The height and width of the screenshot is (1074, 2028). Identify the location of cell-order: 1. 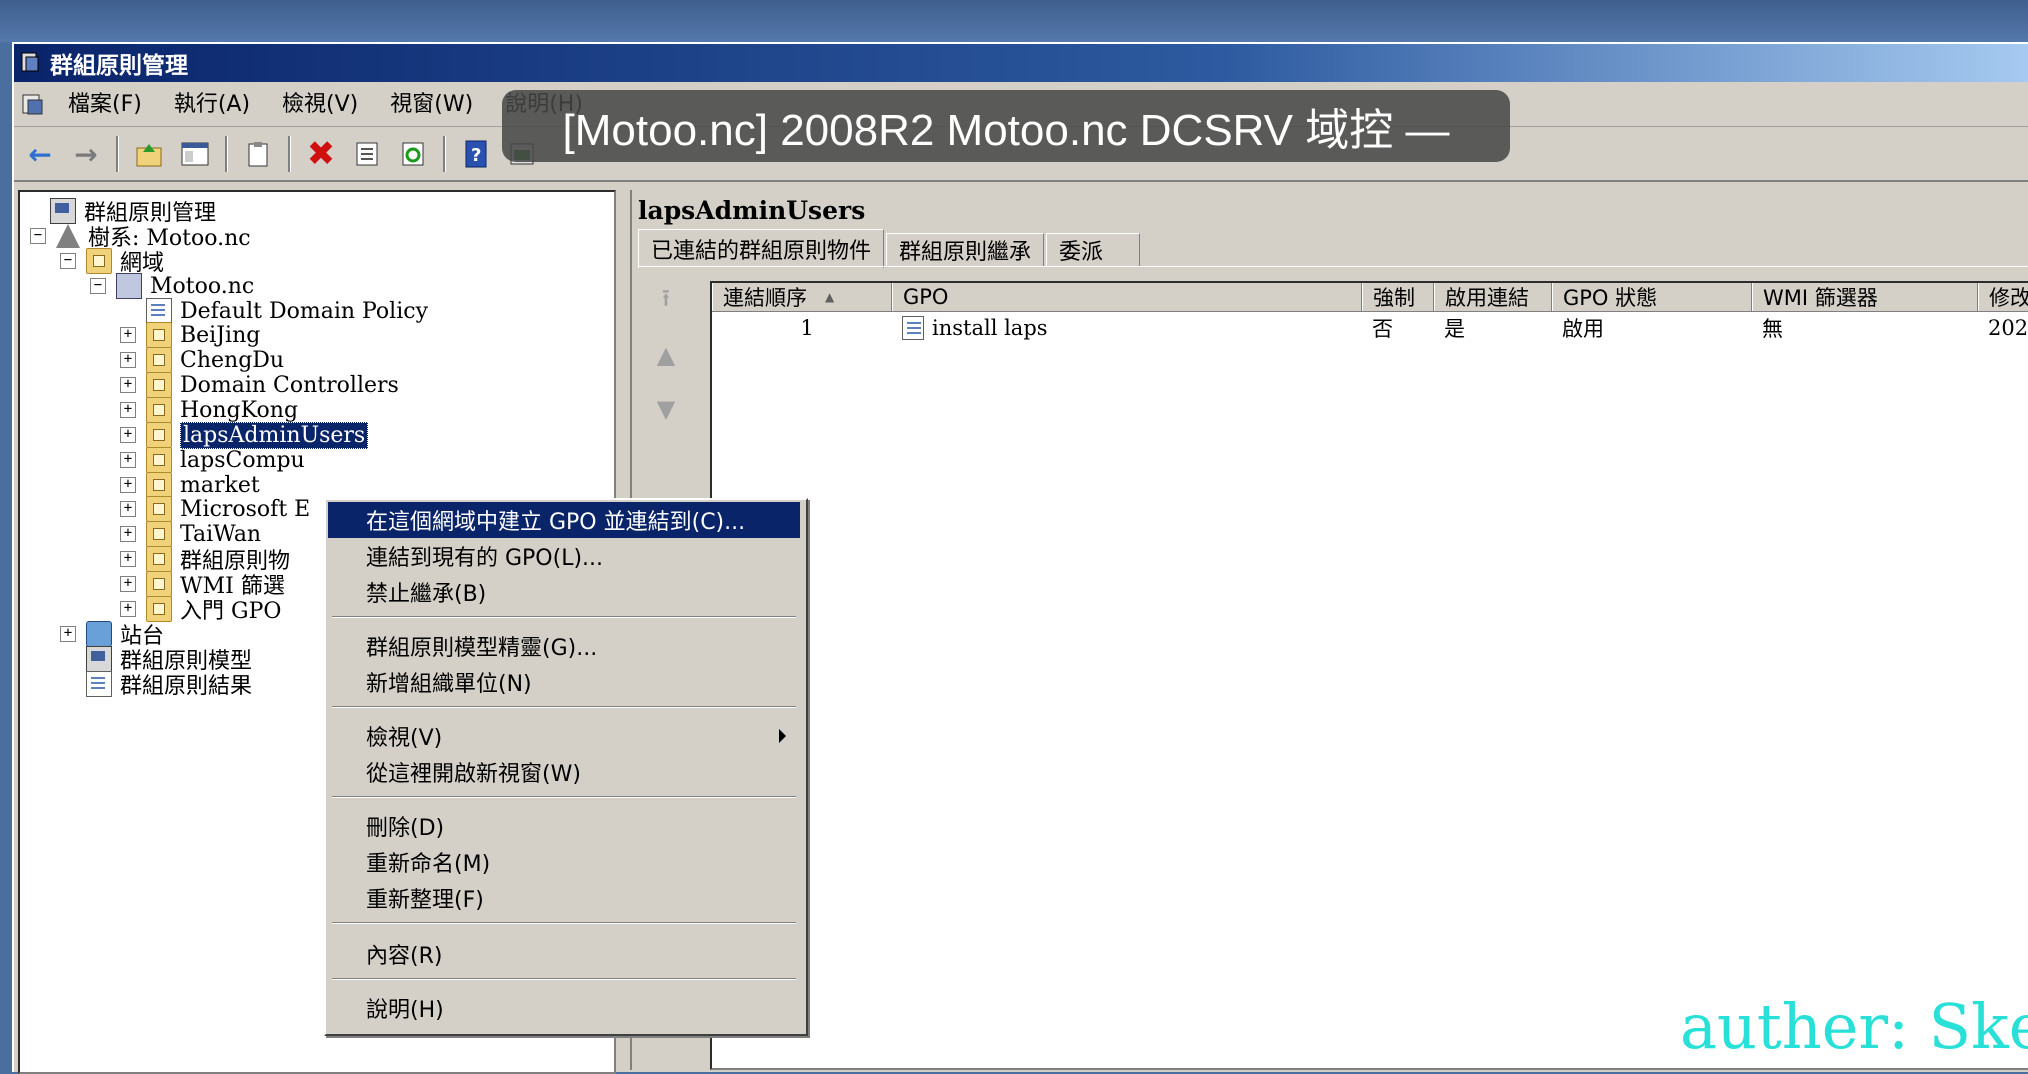
(807, 328).